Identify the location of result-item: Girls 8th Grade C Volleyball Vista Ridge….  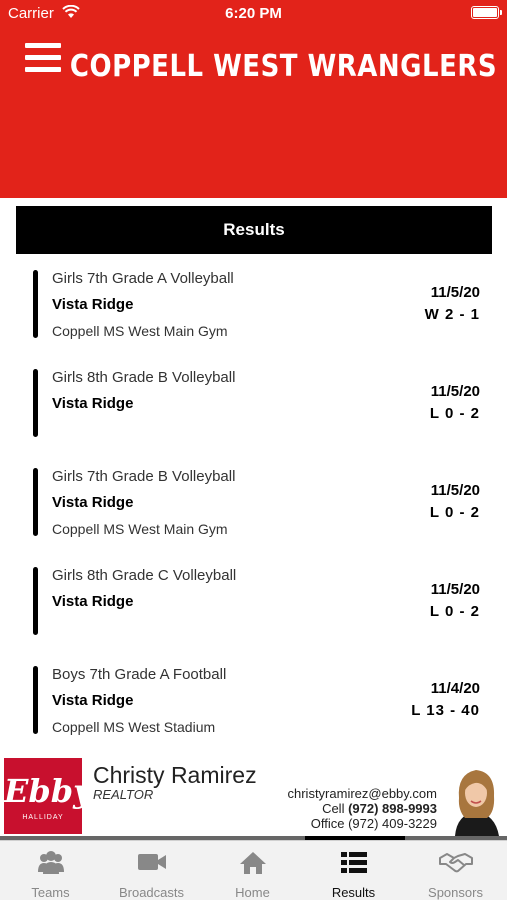
(253, 602).